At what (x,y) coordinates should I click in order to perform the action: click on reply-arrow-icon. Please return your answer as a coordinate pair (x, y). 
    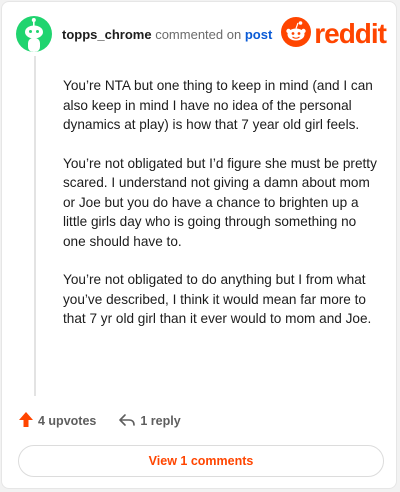
    Looking at the image, I should click on (127, 421).